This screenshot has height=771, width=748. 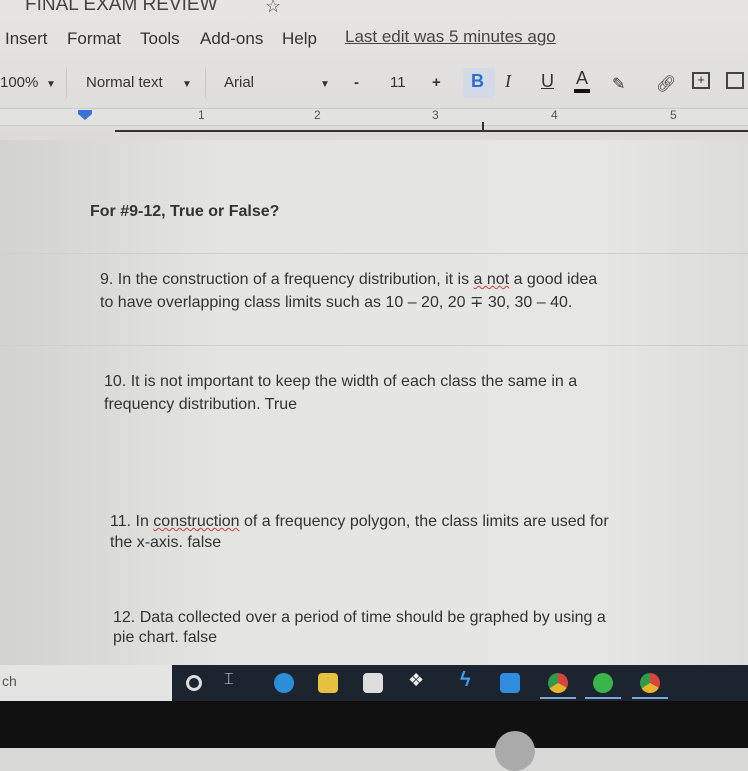 What do you see at coordinates (666, 84) in the screenshot?
I see `link-icon: 🔗︎` at bounding box center [666, 84].